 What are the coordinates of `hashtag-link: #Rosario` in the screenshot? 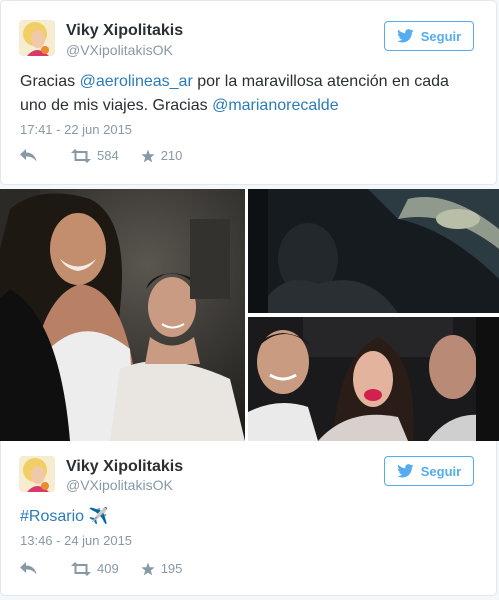 It's located at (52, 516).